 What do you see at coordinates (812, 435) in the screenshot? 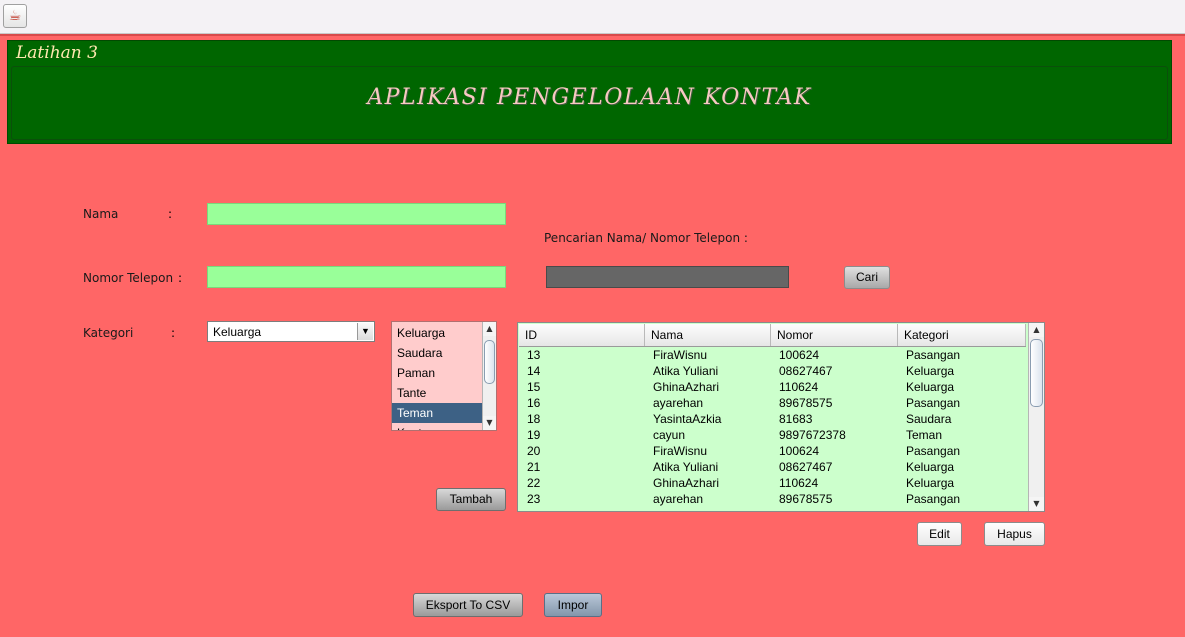
I see `table-cell: 9897672378` at bounding box center [812, 435].